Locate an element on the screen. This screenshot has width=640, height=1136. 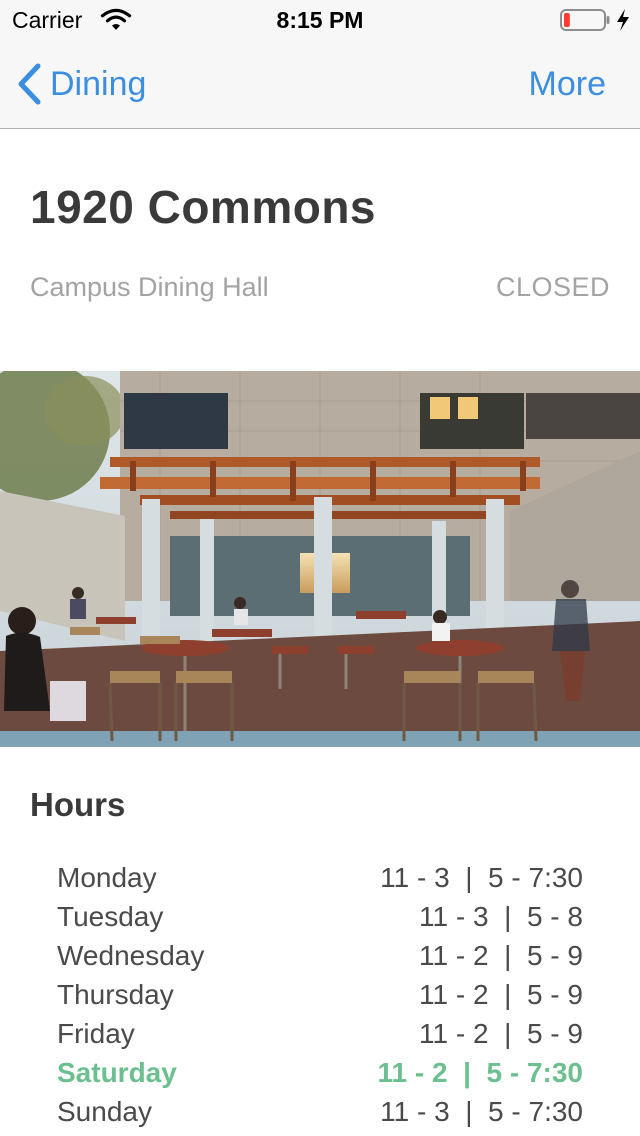
chevron-left-icon is located at coordinates (29, 84).